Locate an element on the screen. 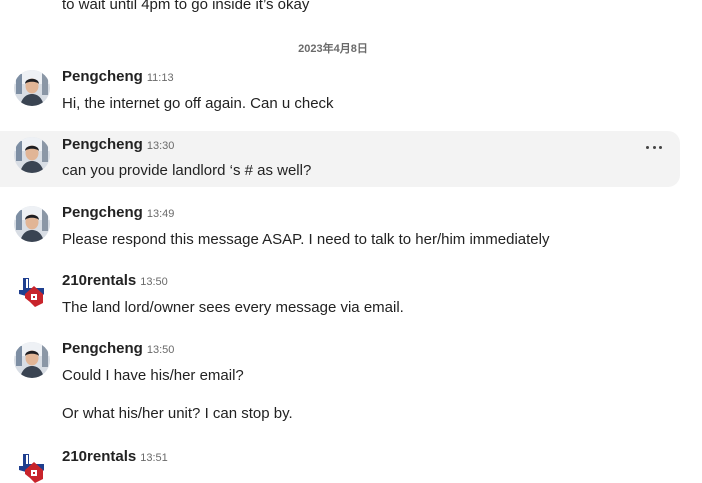 This screenshot has width=702, height=483. message-header: 210rentals 13:50 is located at coordinates (115, 282).